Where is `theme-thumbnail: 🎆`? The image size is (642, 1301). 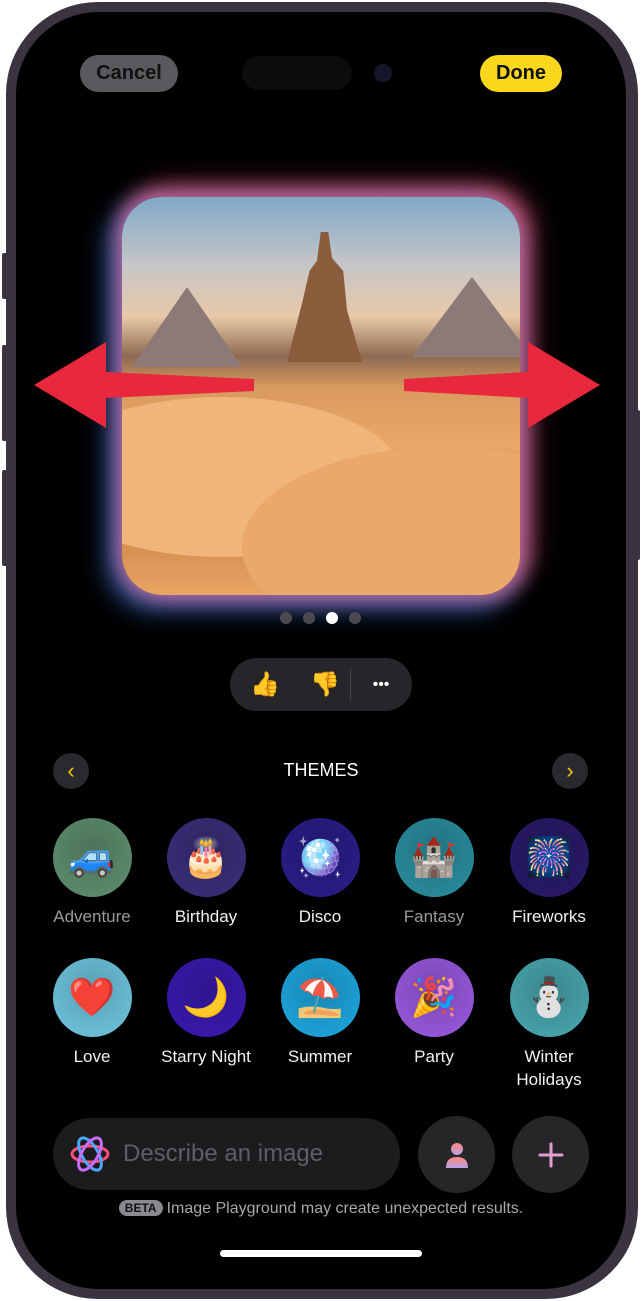 theme-thumbnail: 🎆 is located at coordinates (549, 857).